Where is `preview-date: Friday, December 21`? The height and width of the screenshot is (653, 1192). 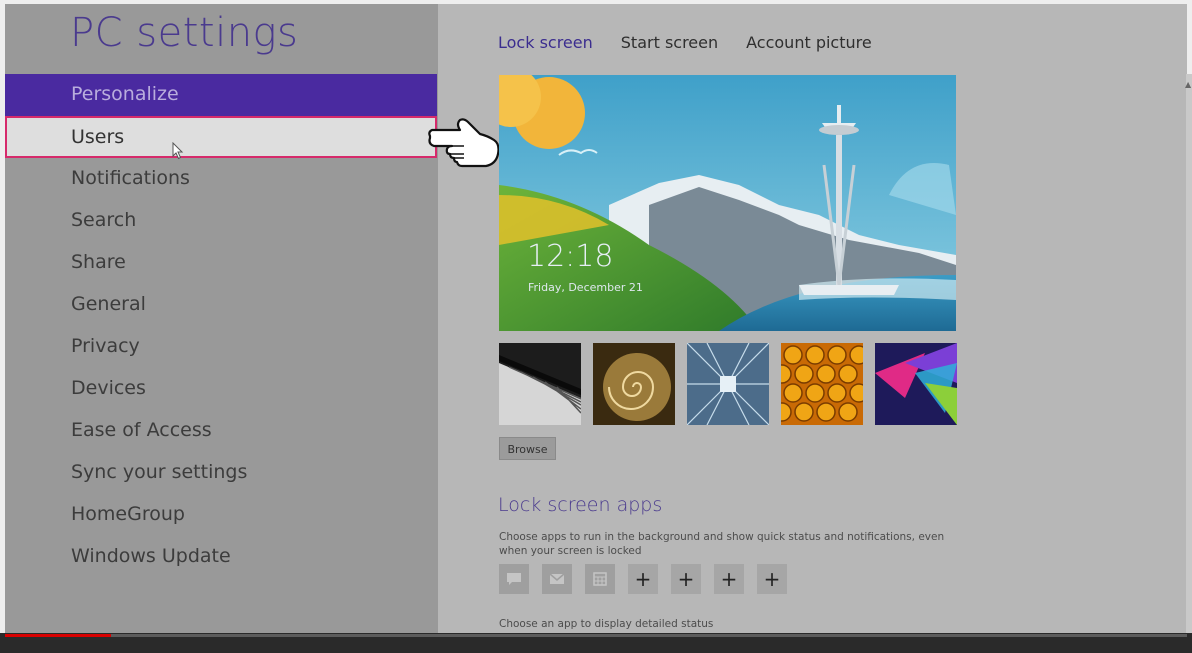 preview-date: Friday, December 21 is located at coordinates (585, 287).